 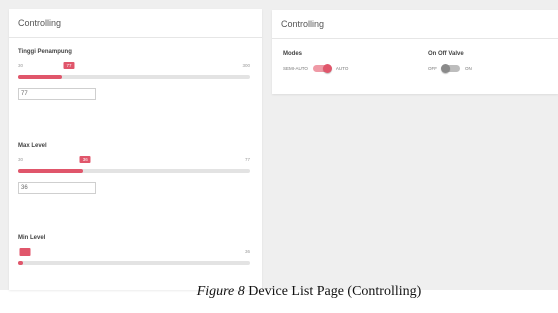 What do you see at coordinates (432, 68) in the screenshot?
I see `valve-left-label: OFF` at bounding box center [432, 68].